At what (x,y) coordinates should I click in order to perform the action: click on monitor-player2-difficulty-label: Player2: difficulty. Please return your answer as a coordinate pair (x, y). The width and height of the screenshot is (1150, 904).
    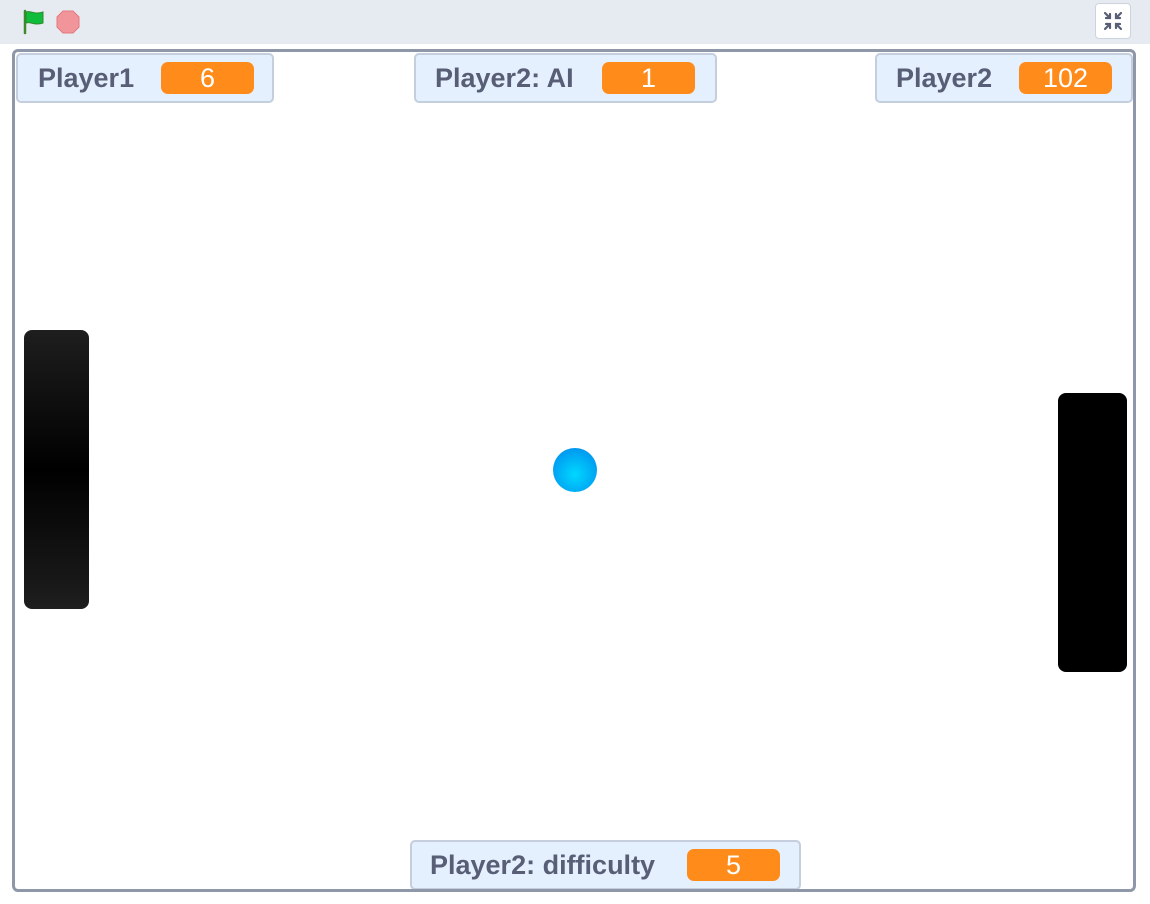
    Looking at the image, I should click on (543, 864).